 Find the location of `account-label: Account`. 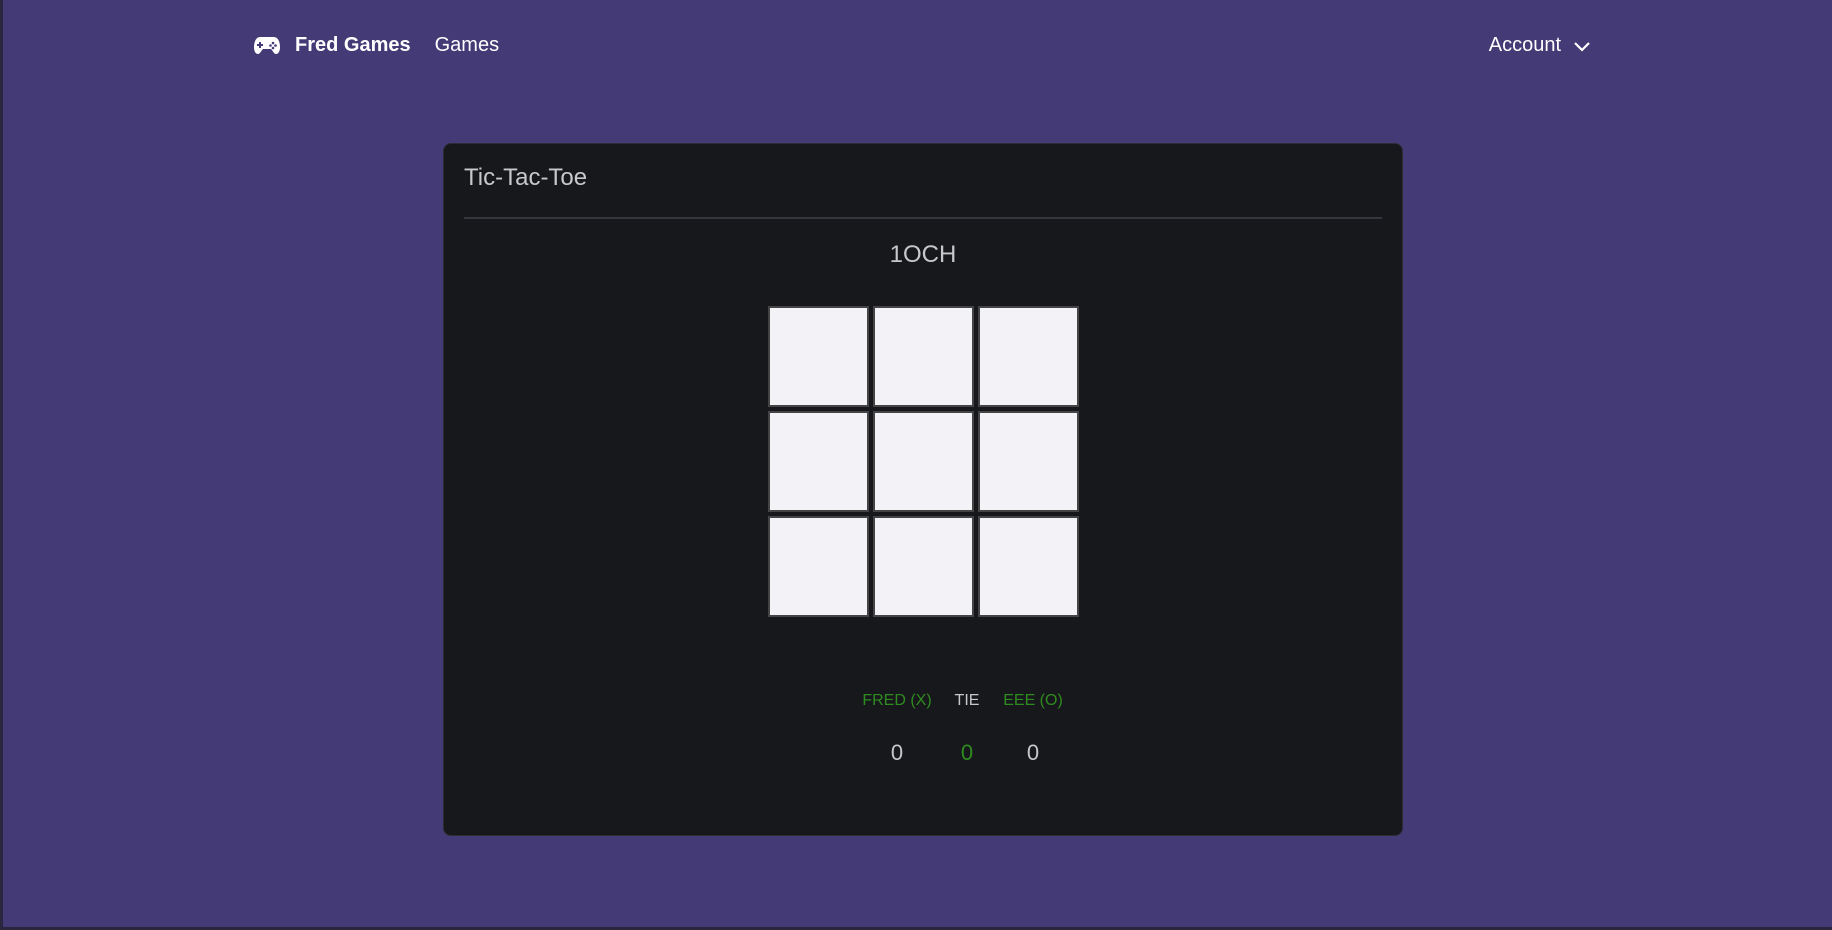

account-label: Account is located at coordinates (1524, 44).